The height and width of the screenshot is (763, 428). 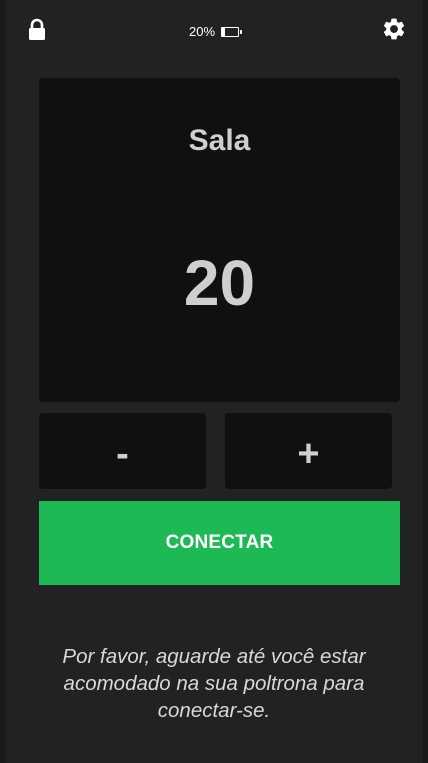 I want to click on room-number: 20, so click(x=219, y=283).